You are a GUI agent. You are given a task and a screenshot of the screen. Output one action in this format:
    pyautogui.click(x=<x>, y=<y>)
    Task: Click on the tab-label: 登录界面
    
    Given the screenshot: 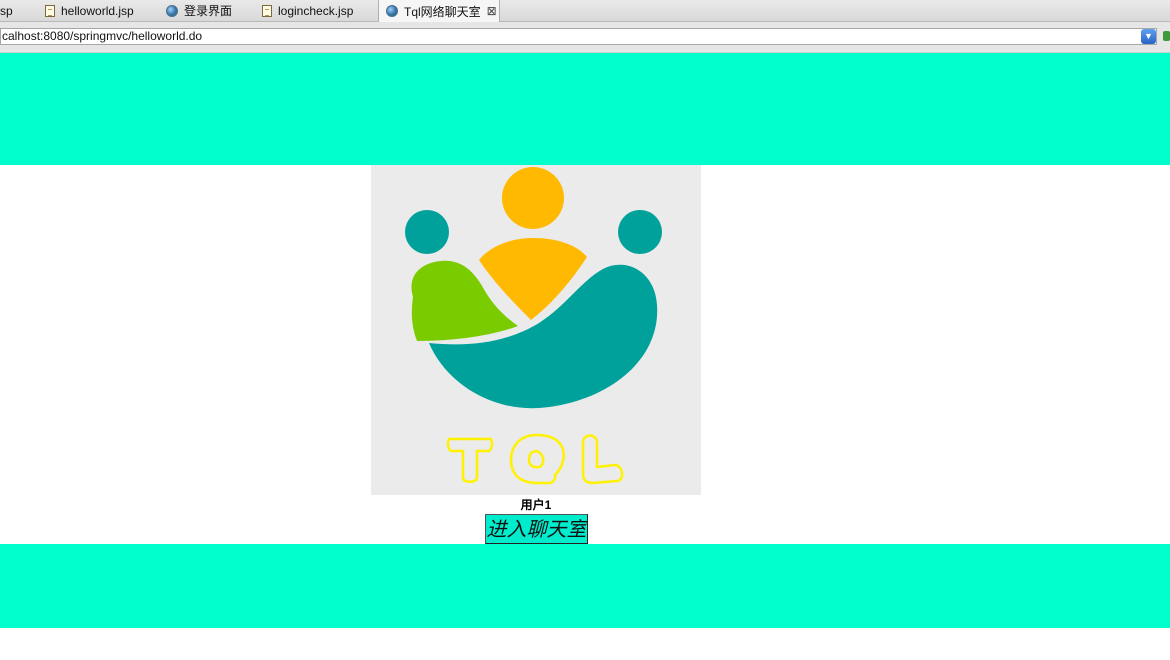 What is the action you would take?
    pyautogui.click(x=208, y=11)
    